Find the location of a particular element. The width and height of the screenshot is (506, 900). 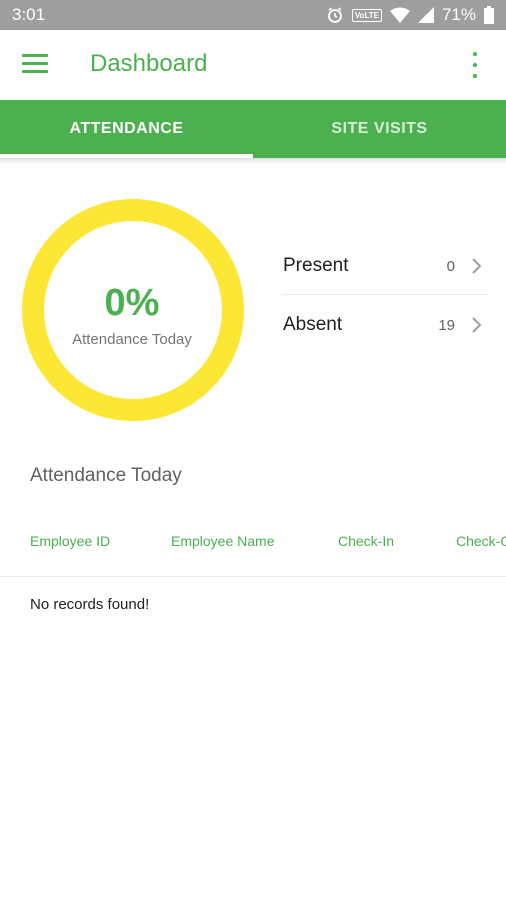

attendance-caption: Attendance Today is located at coordinates (132, 339).